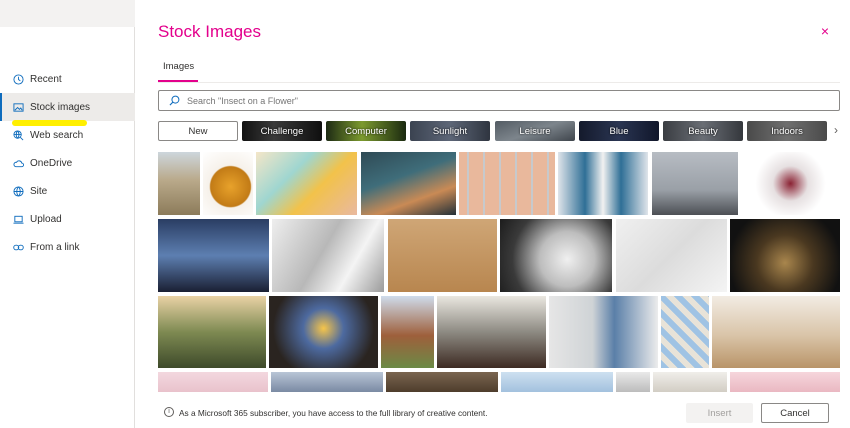 This screenshot has width=850, height=428. What do you see at coordinates (18, 163) in the screenshot?
I see `cloud-icon` at bounding box center [18, 163].